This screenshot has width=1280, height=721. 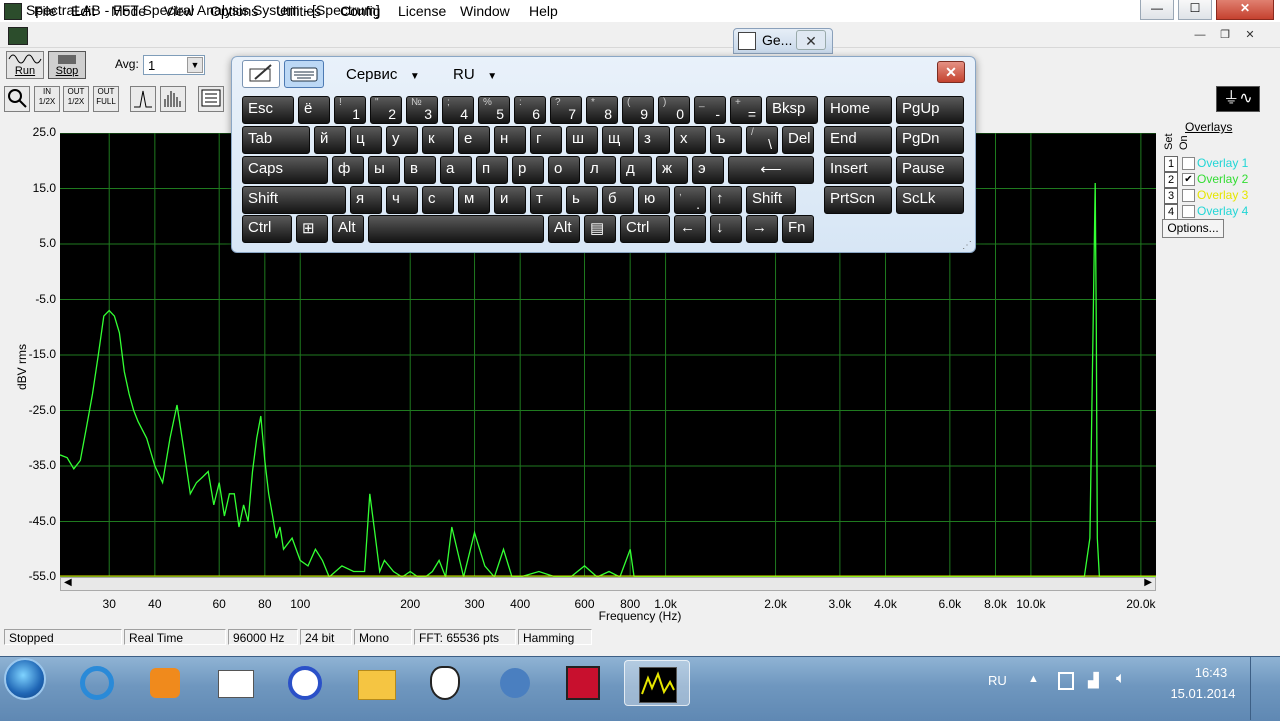 I want to click on osk-key: р, so click(x=528, y=170).